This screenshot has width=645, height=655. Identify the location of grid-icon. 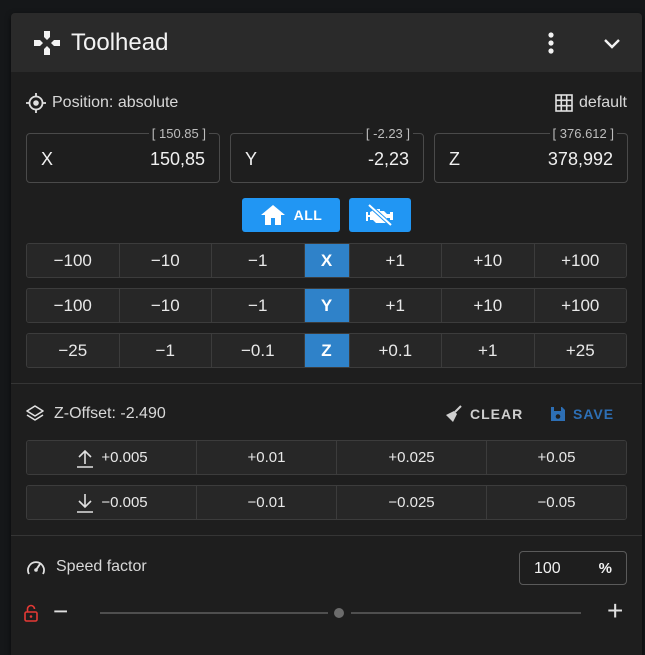
(564, 103).